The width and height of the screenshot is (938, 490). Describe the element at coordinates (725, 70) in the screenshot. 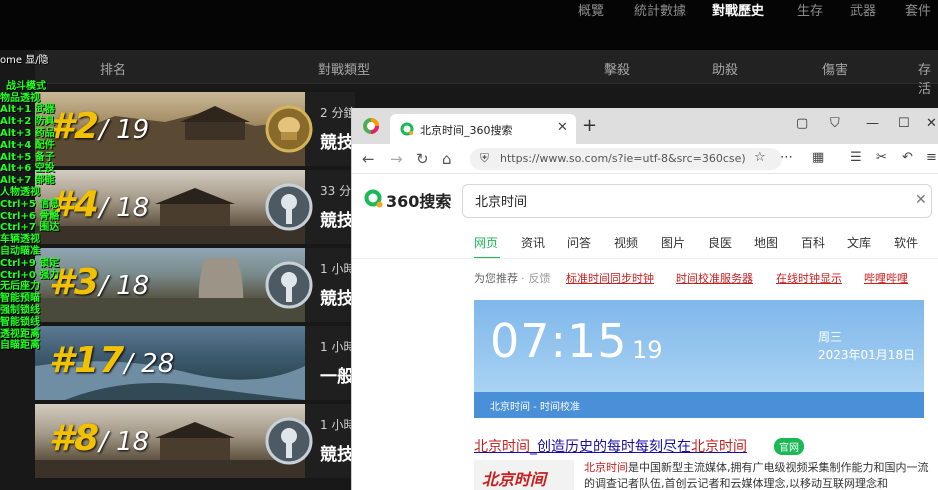

I see `col-assists: 助殺` at that location.